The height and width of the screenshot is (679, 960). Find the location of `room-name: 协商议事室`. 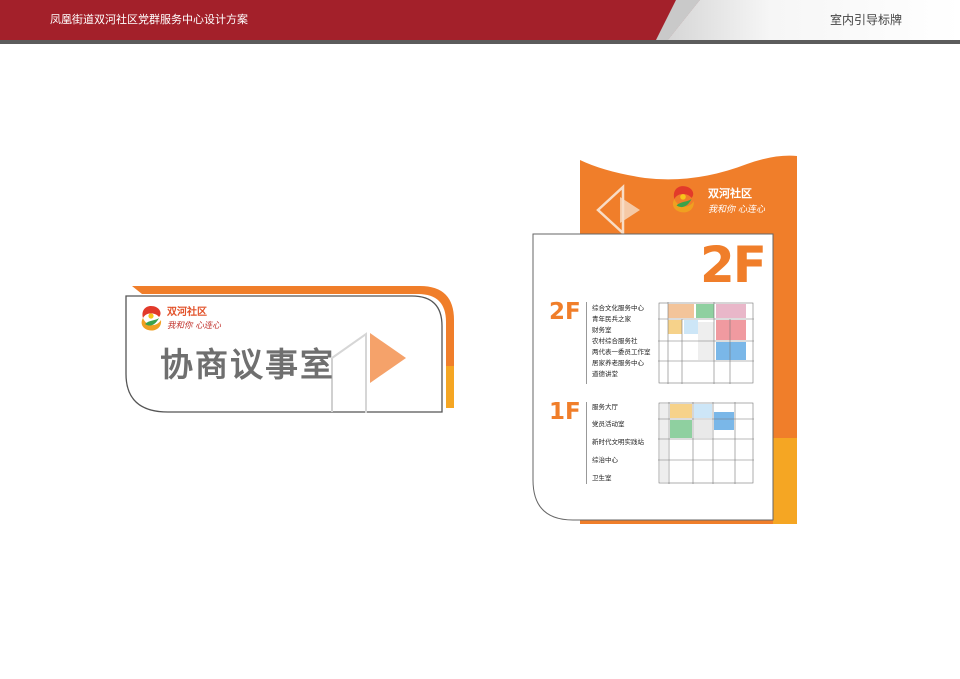

room-name: 协商议事室 is located at coordinates (247, 364).